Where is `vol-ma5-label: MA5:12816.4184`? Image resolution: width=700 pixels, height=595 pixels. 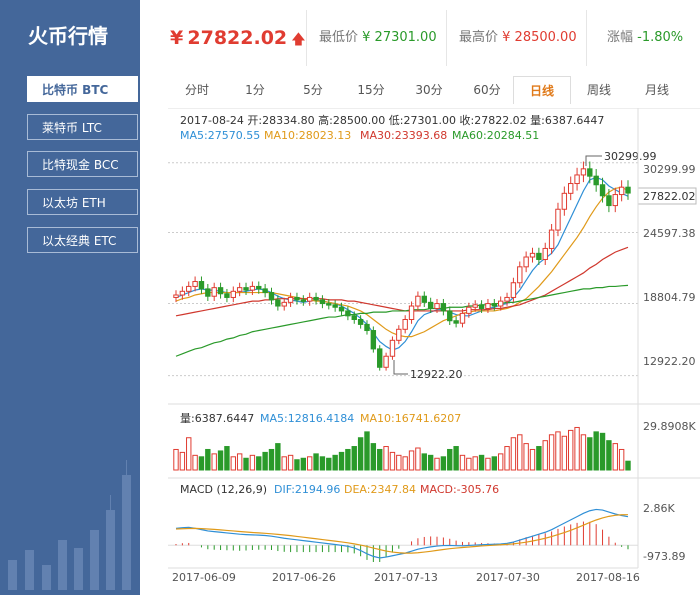 vol-ma5-label: MA5:12816.4184 is located at coordinates (307, 418).